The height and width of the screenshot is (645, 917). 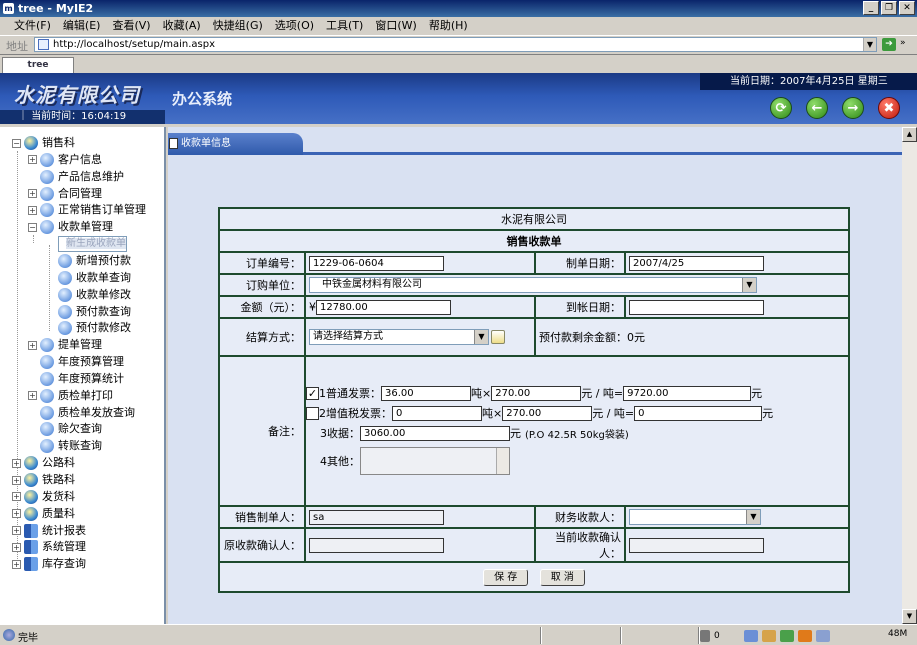 What do you see at coordinates (817, 108) in the screenshot?
I see `back-arrow-icon: ←` at bounding box center [817, 108].